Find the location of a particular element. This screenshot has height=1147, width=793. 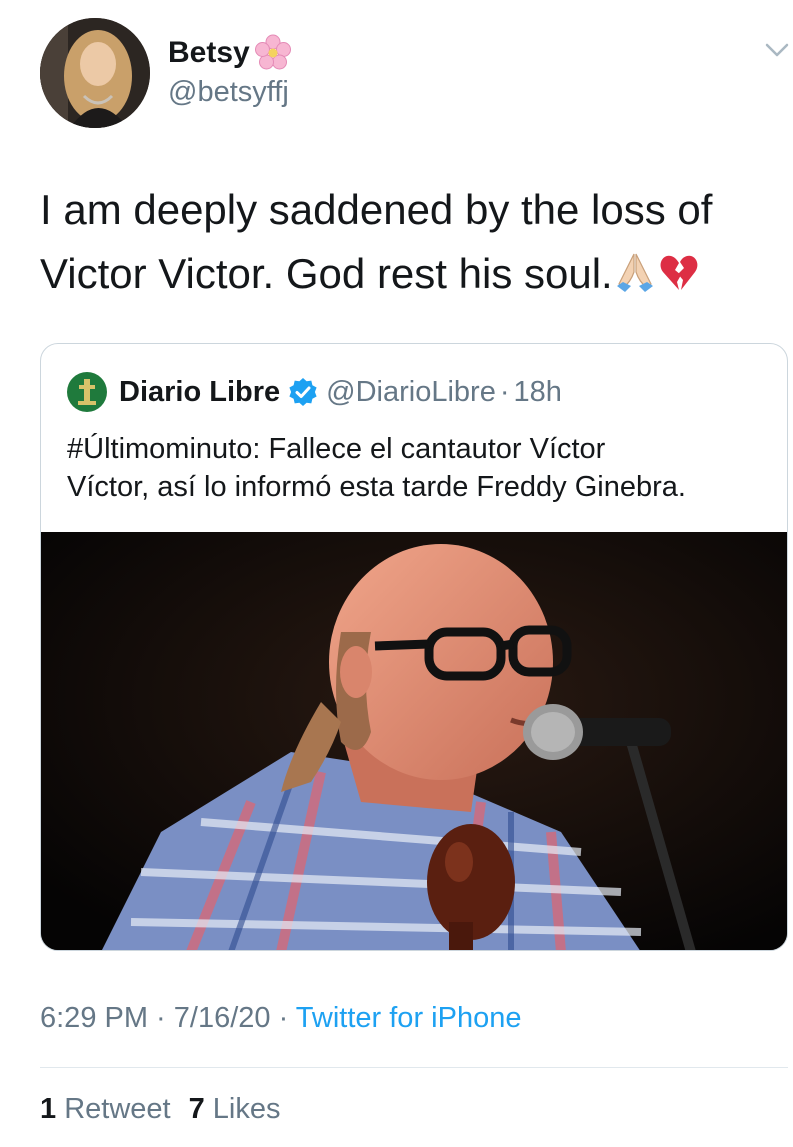

broken-heart-icon is located at coordinates (679, 280).